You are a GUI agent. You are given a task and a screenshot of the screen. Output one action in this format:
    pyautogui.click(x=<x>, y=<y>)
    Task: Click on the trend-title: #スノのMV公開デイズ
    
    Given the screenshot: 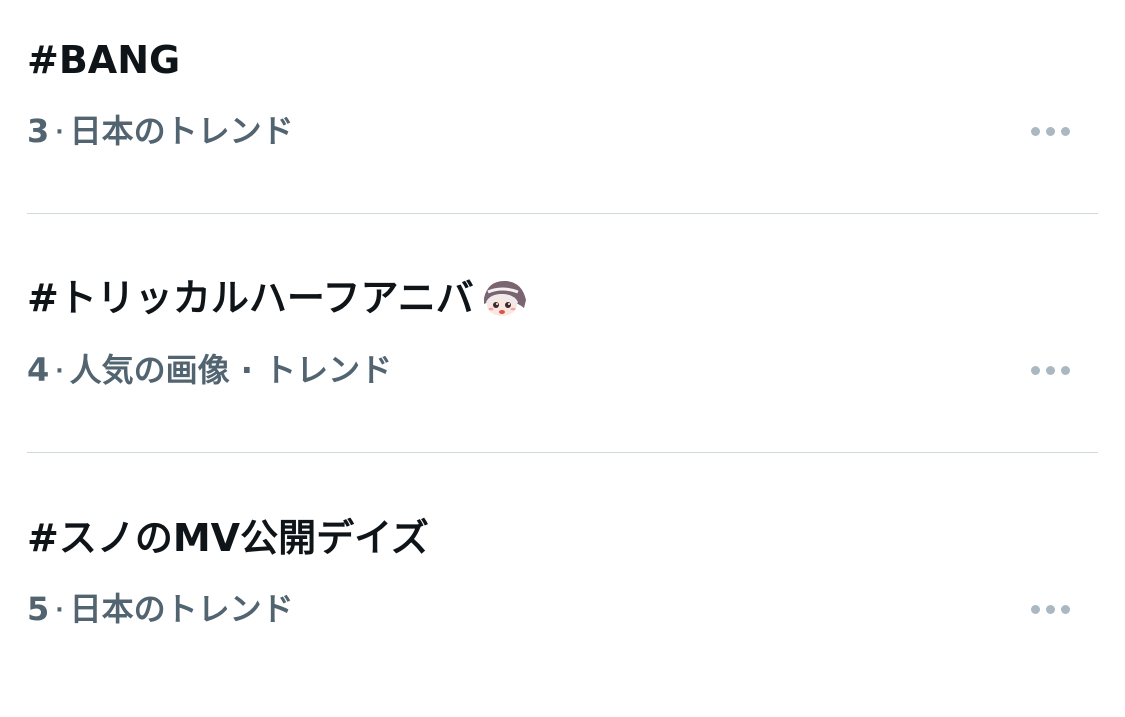 What is the action you would take?
    pyautogui.click(x=228, y=538)
    